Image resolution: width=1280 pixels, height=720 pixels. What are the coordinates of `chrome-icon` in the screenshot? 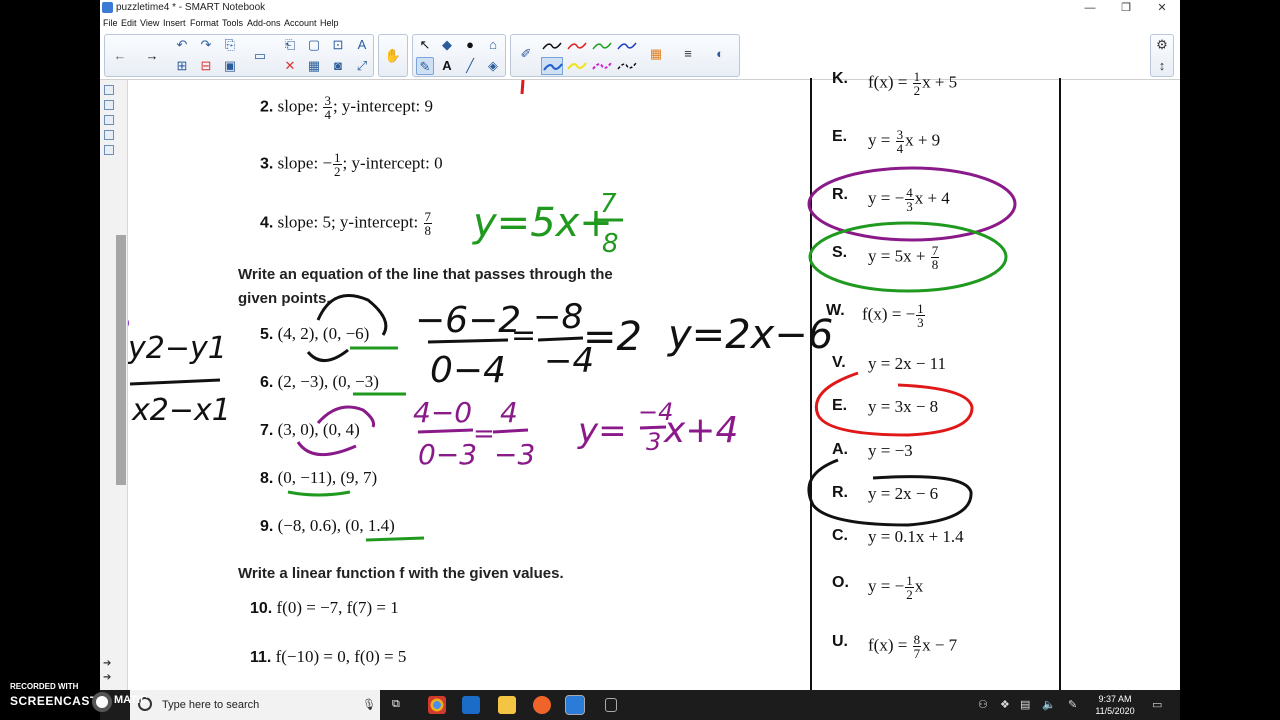 It's located at (437, 705).